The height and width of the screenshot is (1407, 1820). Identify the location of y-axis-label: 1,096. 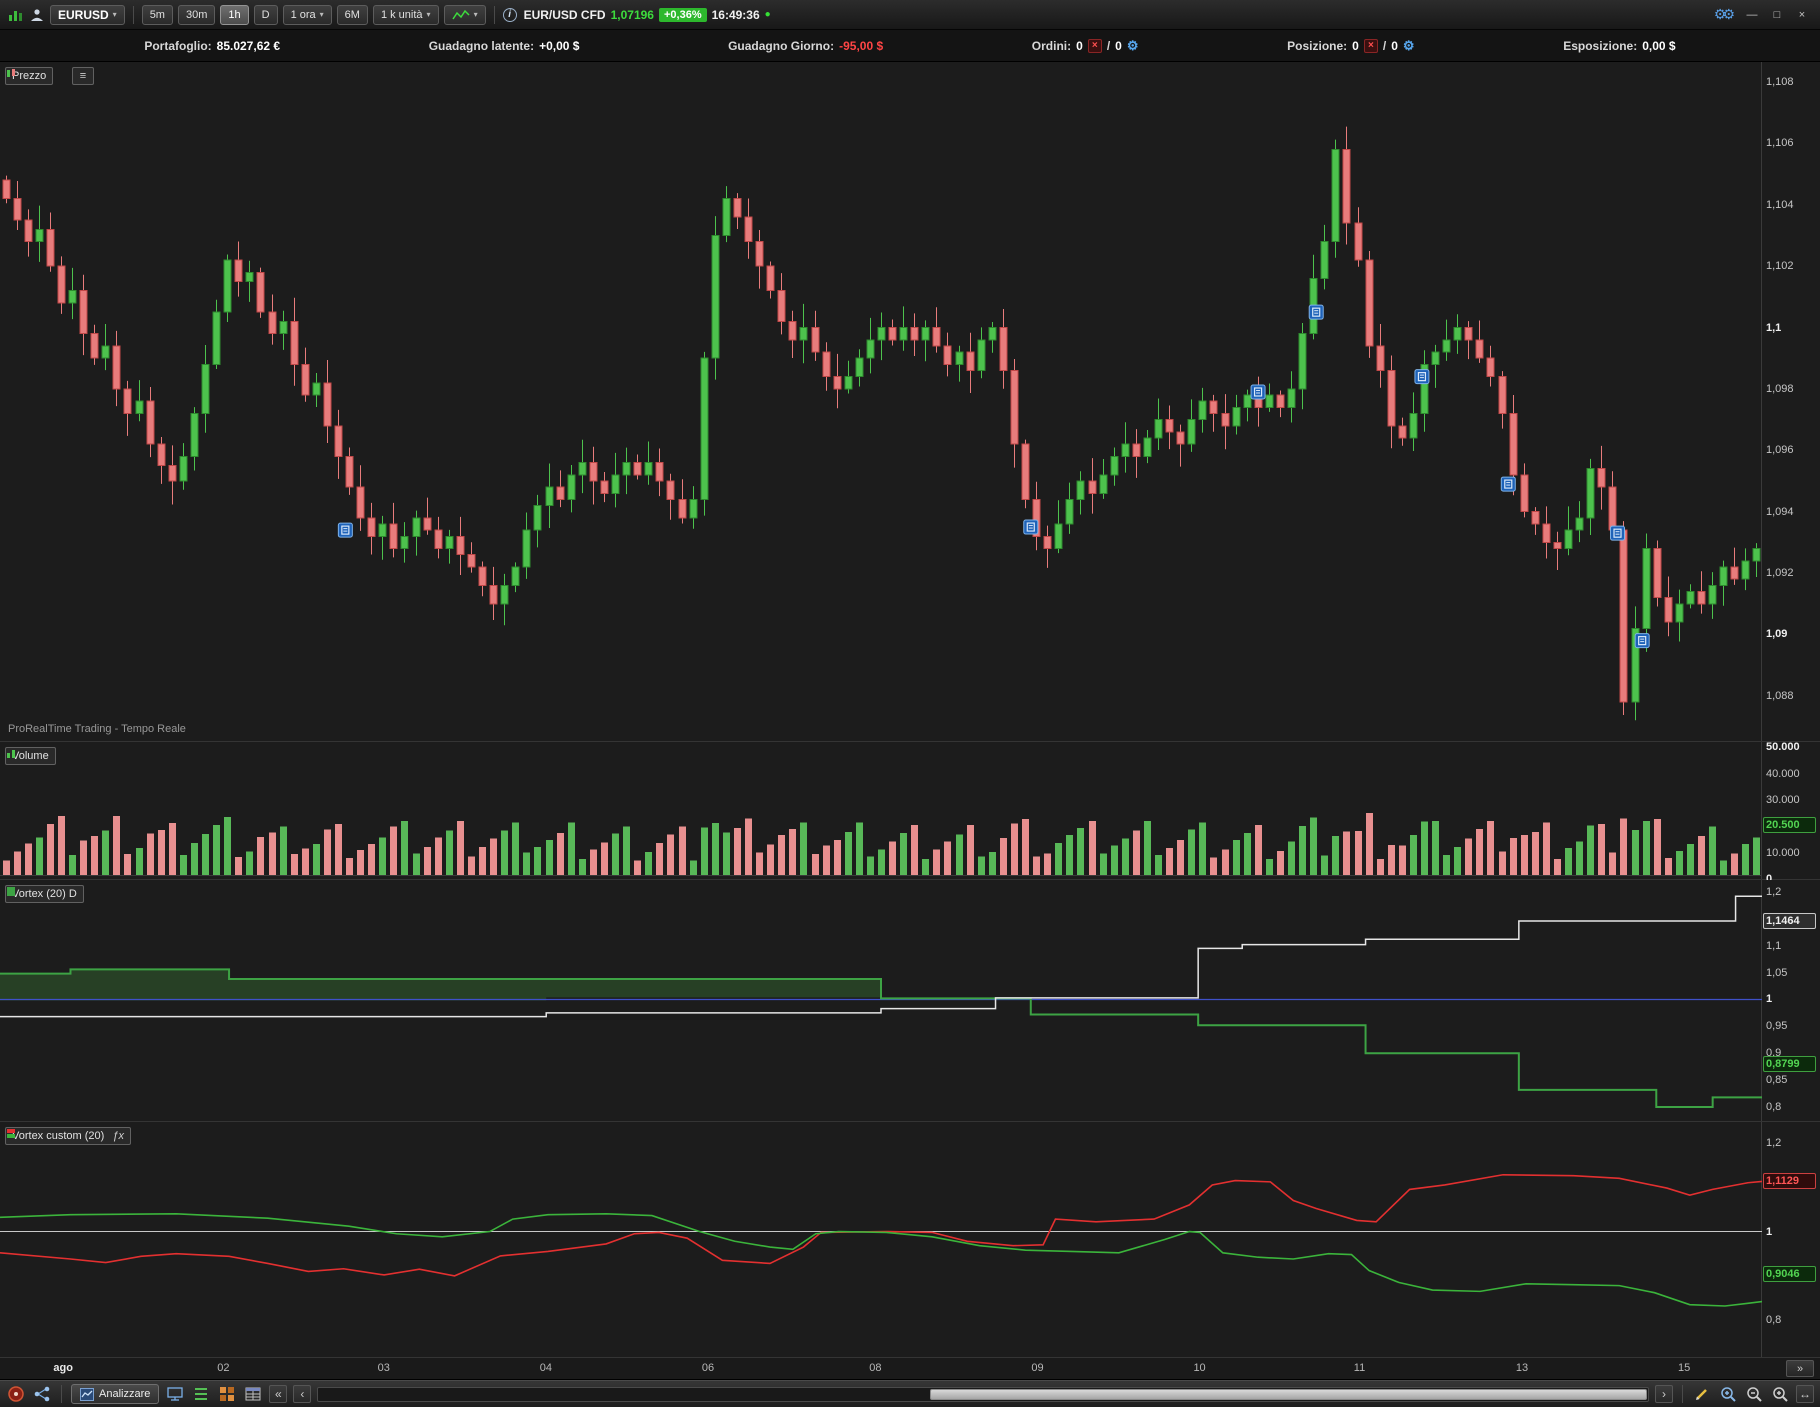
(1780, 450).